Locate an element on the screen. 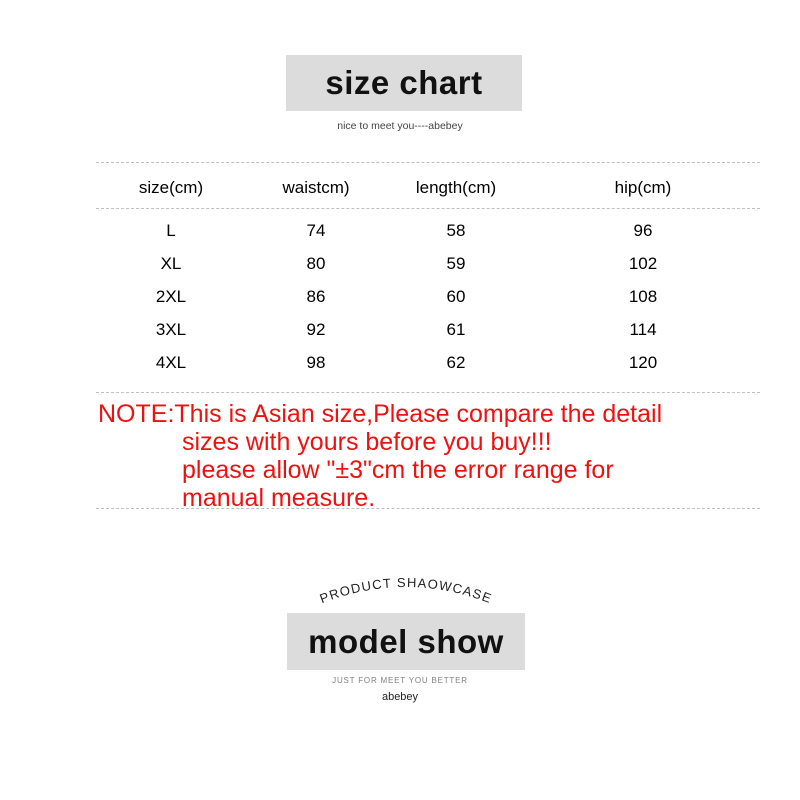 The height and width of the screenshot is (800, 800). brand-name: abebey is located at coordinates (400, 697).